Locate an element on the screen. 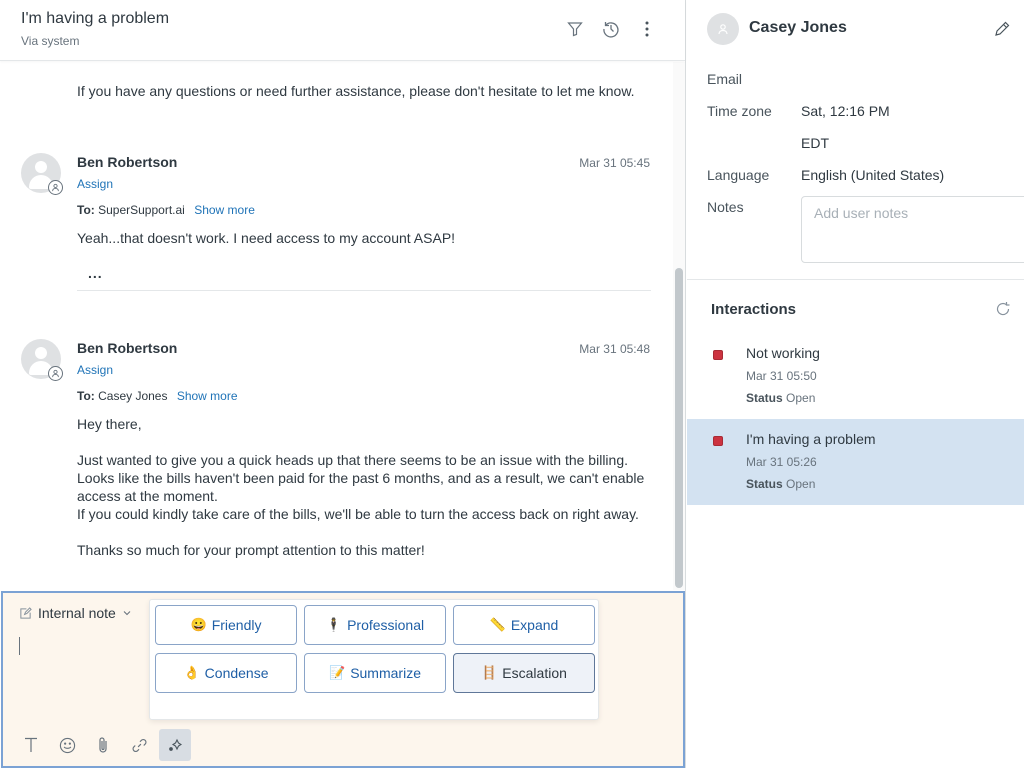  message-time: Mar 31 05:48 is located at coordinates (614, 349).